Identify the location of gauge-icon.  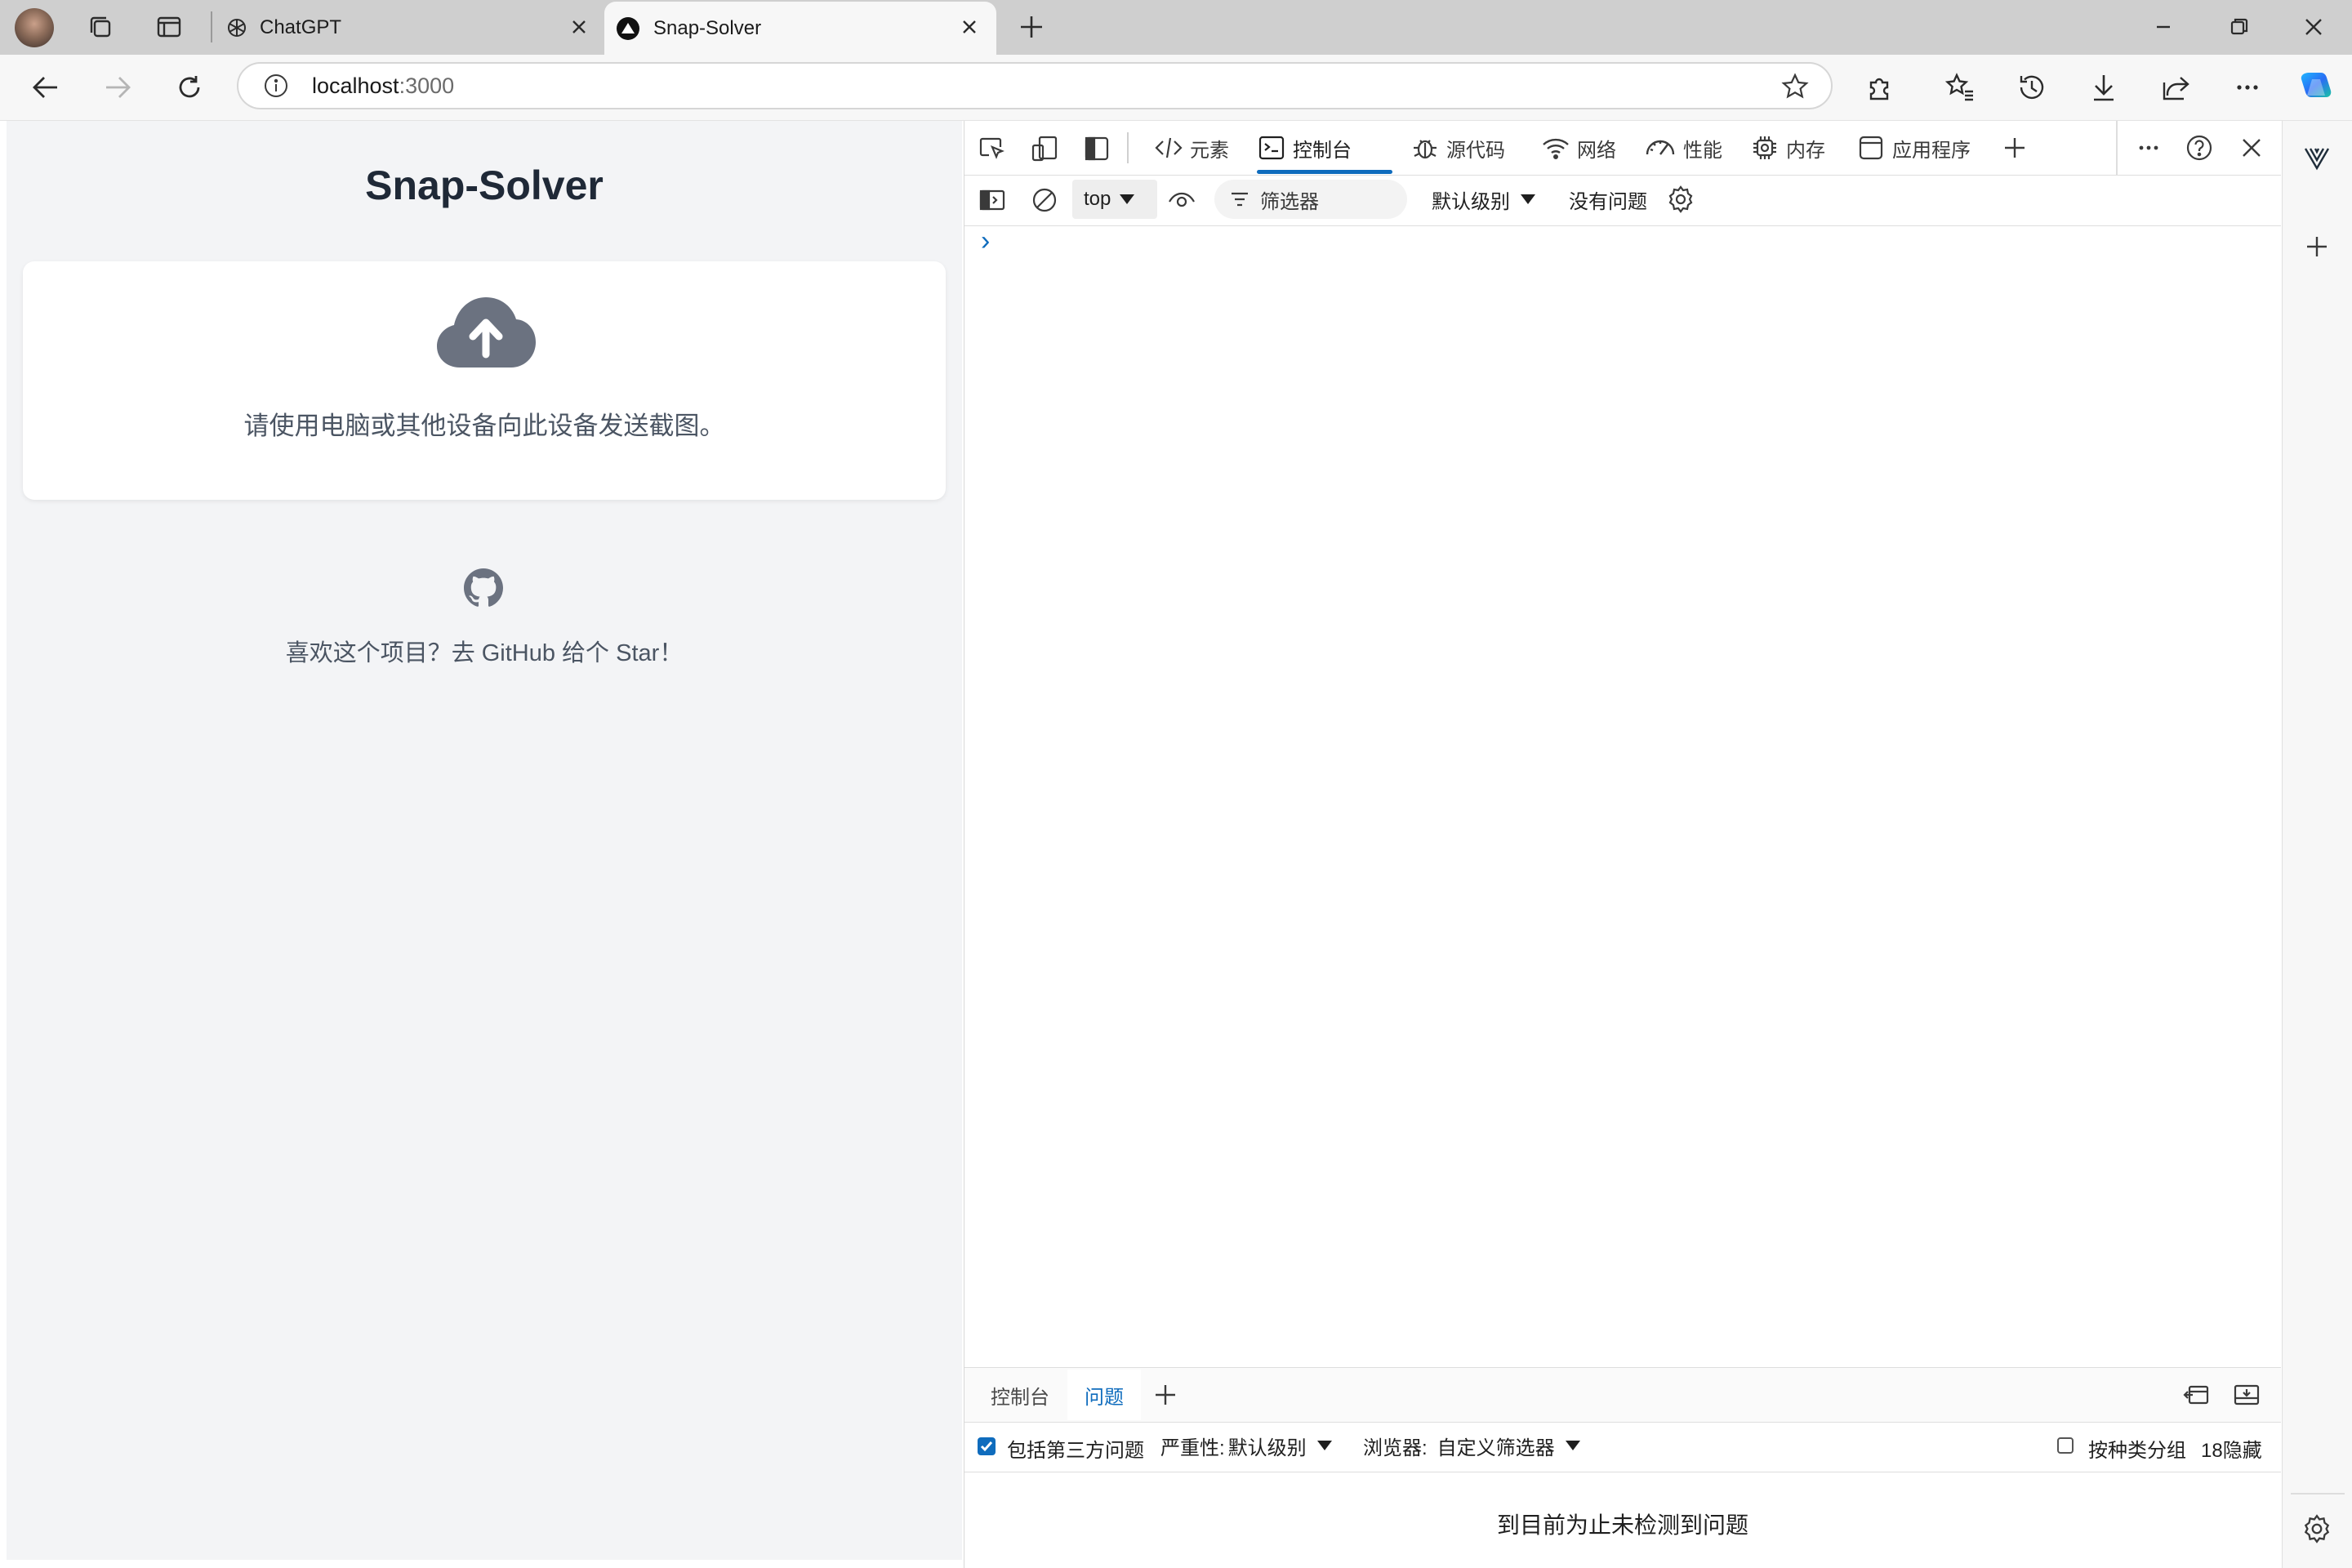
(1660, 148).